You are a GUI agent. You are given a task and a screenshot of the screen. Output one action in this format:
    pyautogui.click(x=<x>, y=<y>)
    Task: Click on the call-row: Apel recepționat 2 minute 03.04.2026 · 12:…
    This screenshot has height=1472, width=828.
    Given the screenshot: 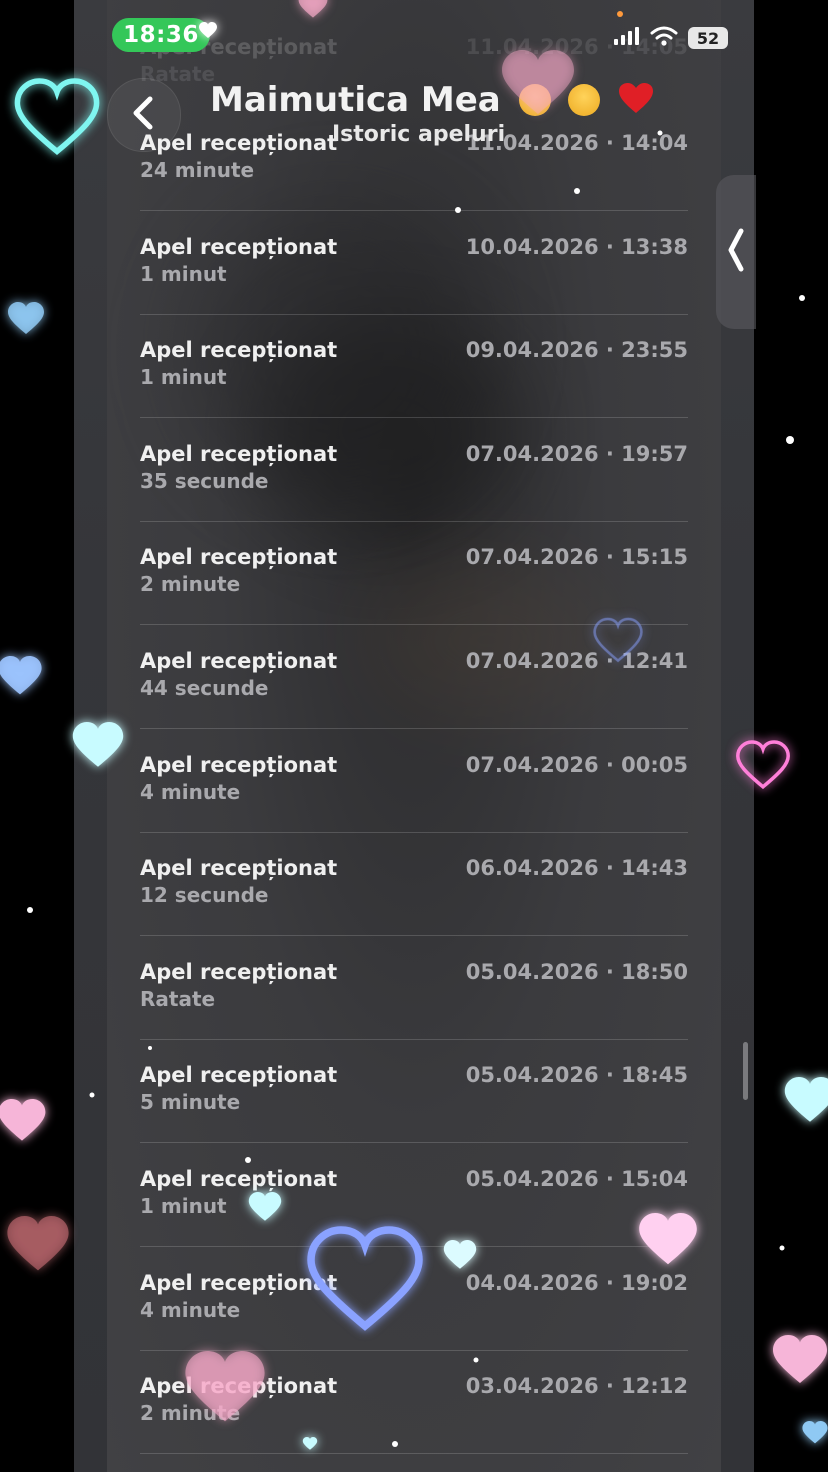 What is the action you would take?
    pyautogui.click(x=414, y=1402)
    